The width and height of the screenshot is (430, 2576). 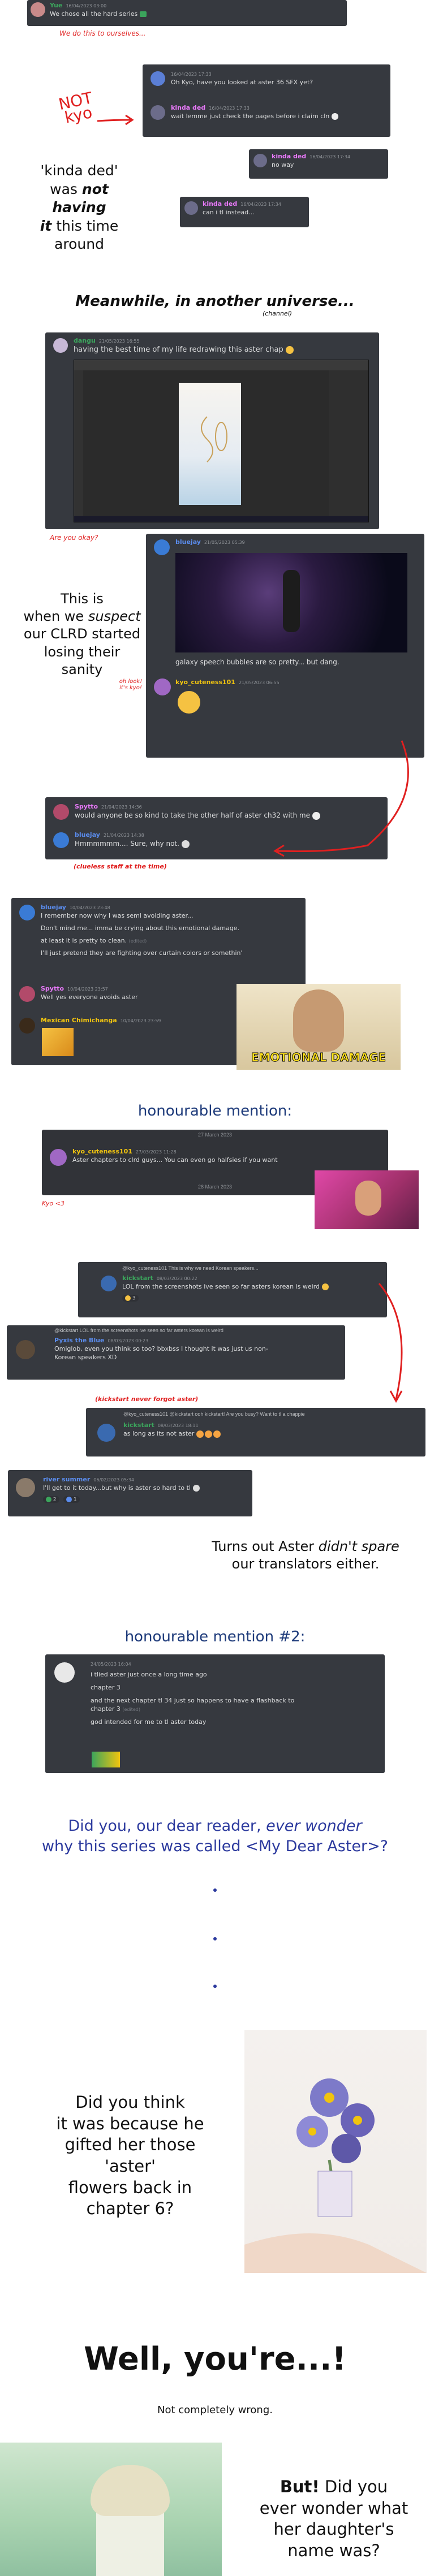 What do you see at coordinates (214, 439) in the screenshot?
I see `swirl-icon` at bounding box center [214, 439].